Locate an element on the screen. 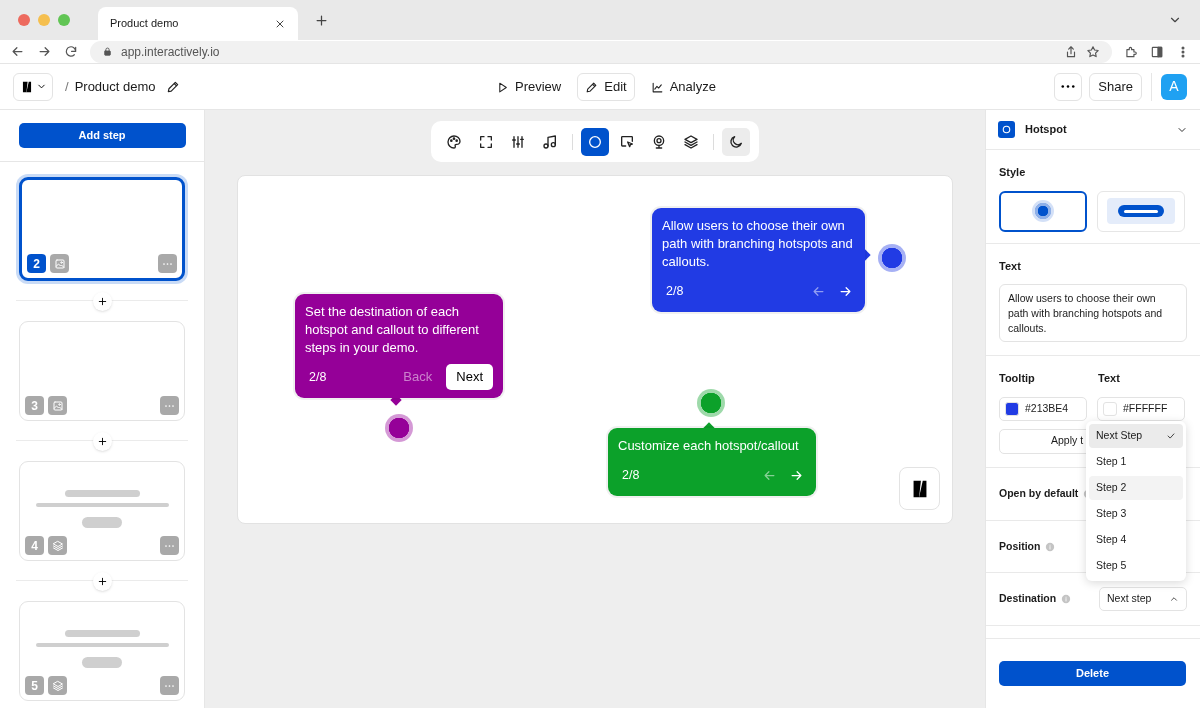 The height and width of the screenshot is (708, 1200). color-field: #FFFFFF is located at coordinates (1141, 408).